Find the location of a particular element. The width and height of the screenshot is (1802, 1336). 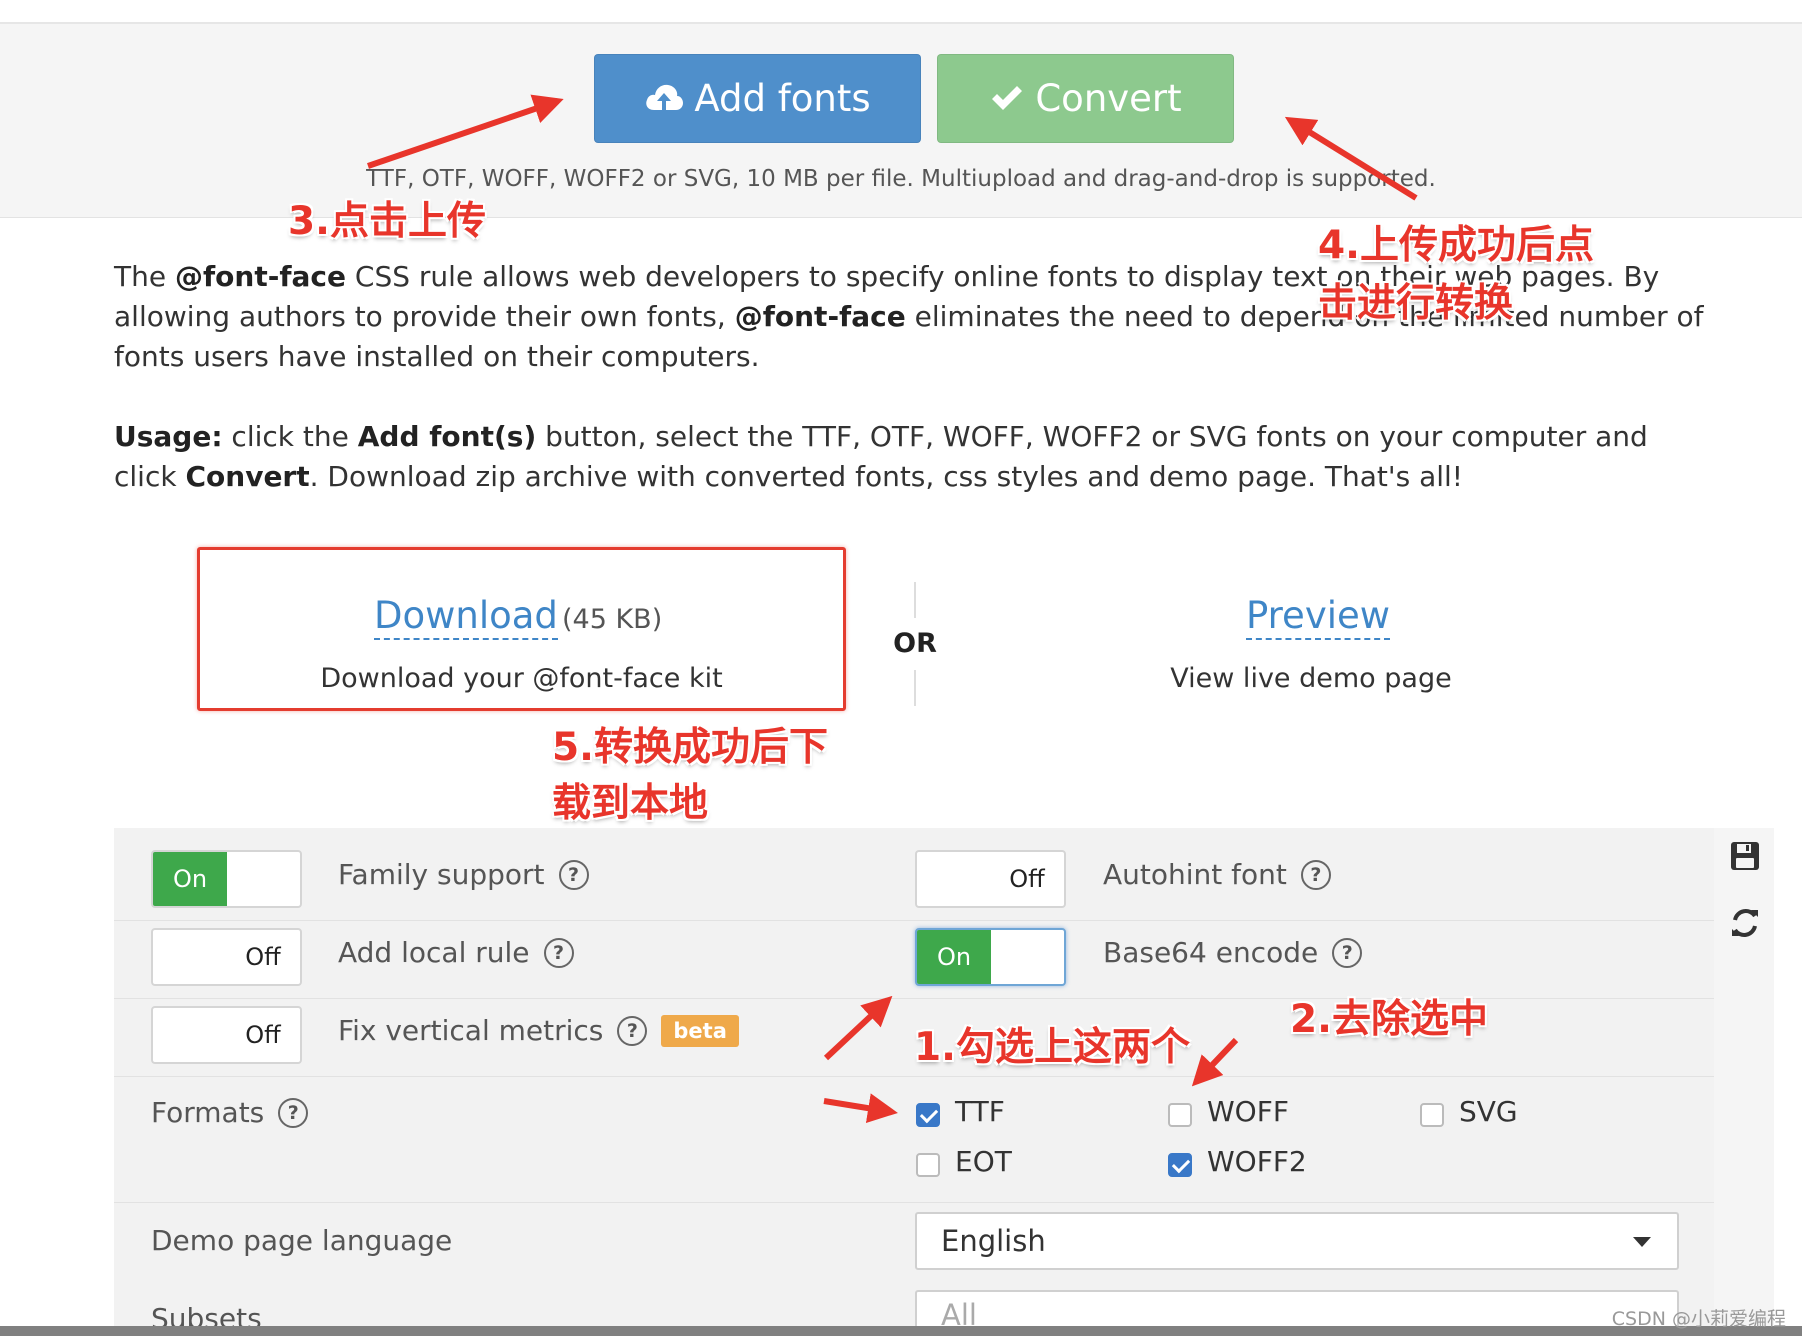

format-eot-label: EOT is located at coordinates (983, 1161).